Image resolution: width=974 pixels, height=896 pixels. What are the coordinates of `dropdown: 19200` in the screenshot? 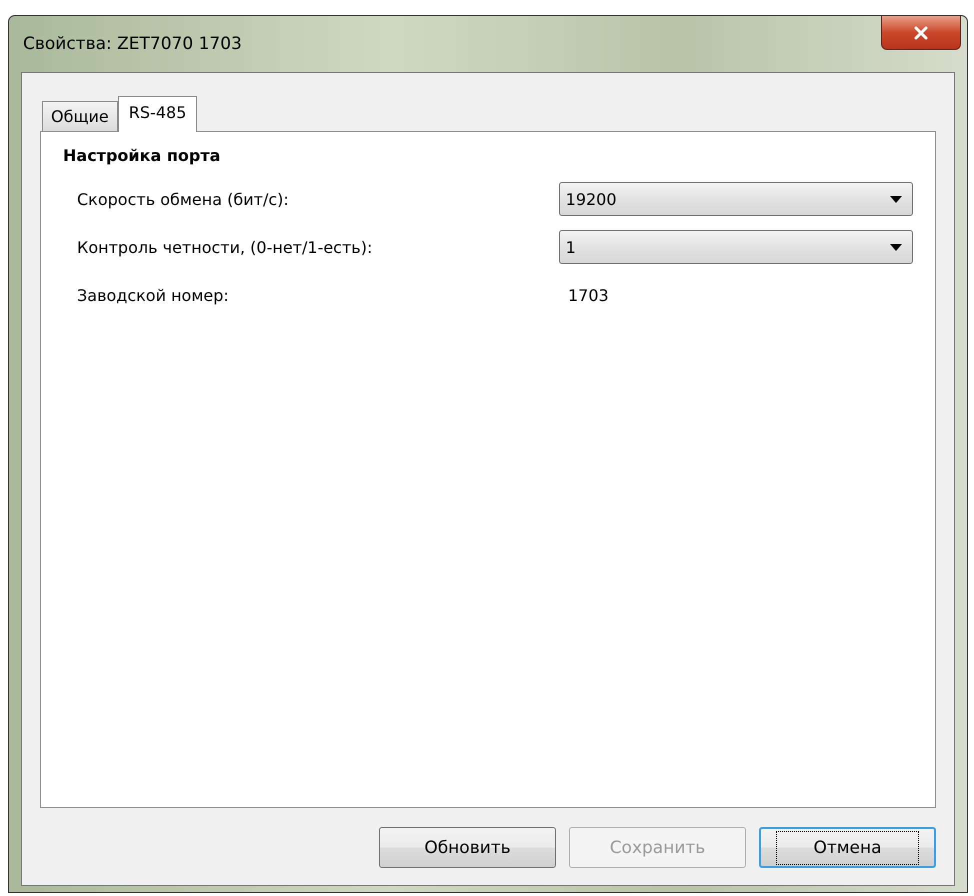 It's located at (735, 199).